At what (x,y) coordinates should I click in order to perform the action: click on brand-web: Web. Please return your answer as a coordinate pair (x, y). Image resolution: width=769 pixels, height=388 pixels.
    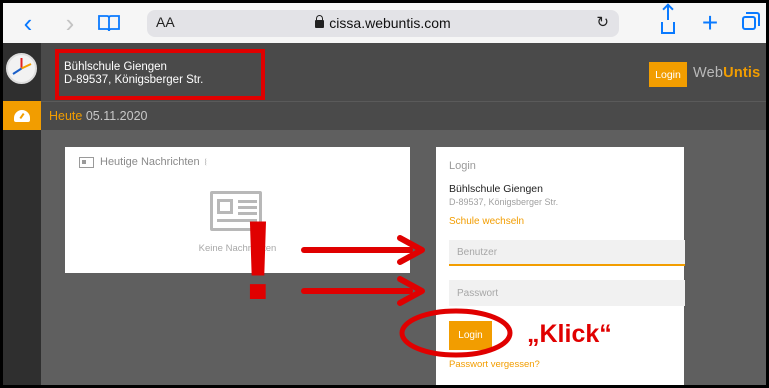
    Looking at the image, I should click on (708, 73).